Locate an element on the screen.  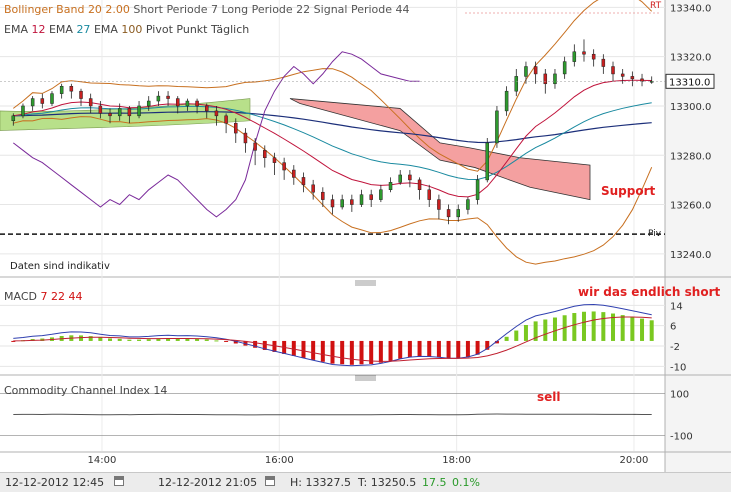
macd-p1: 7 is located at coordinates (45, 296).